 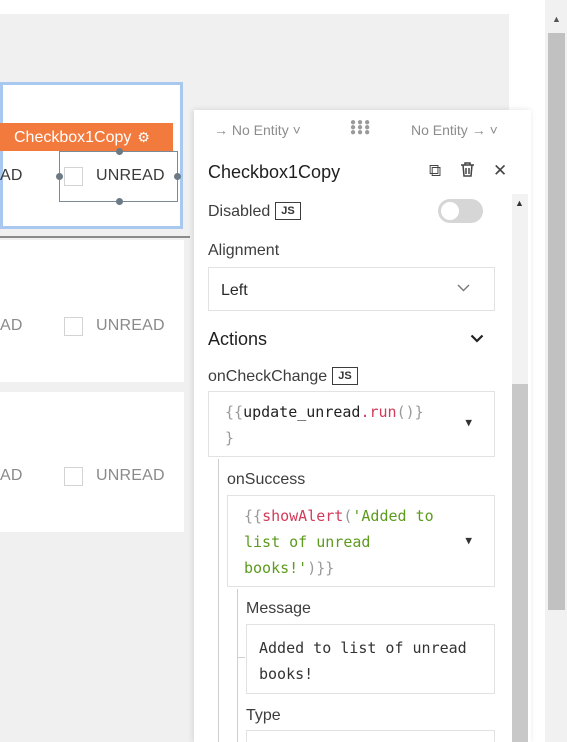 What do you see at coordinates (234, 290) in the screenshot?
I see `alignment-value: Left` at bounding box center [234, 290].